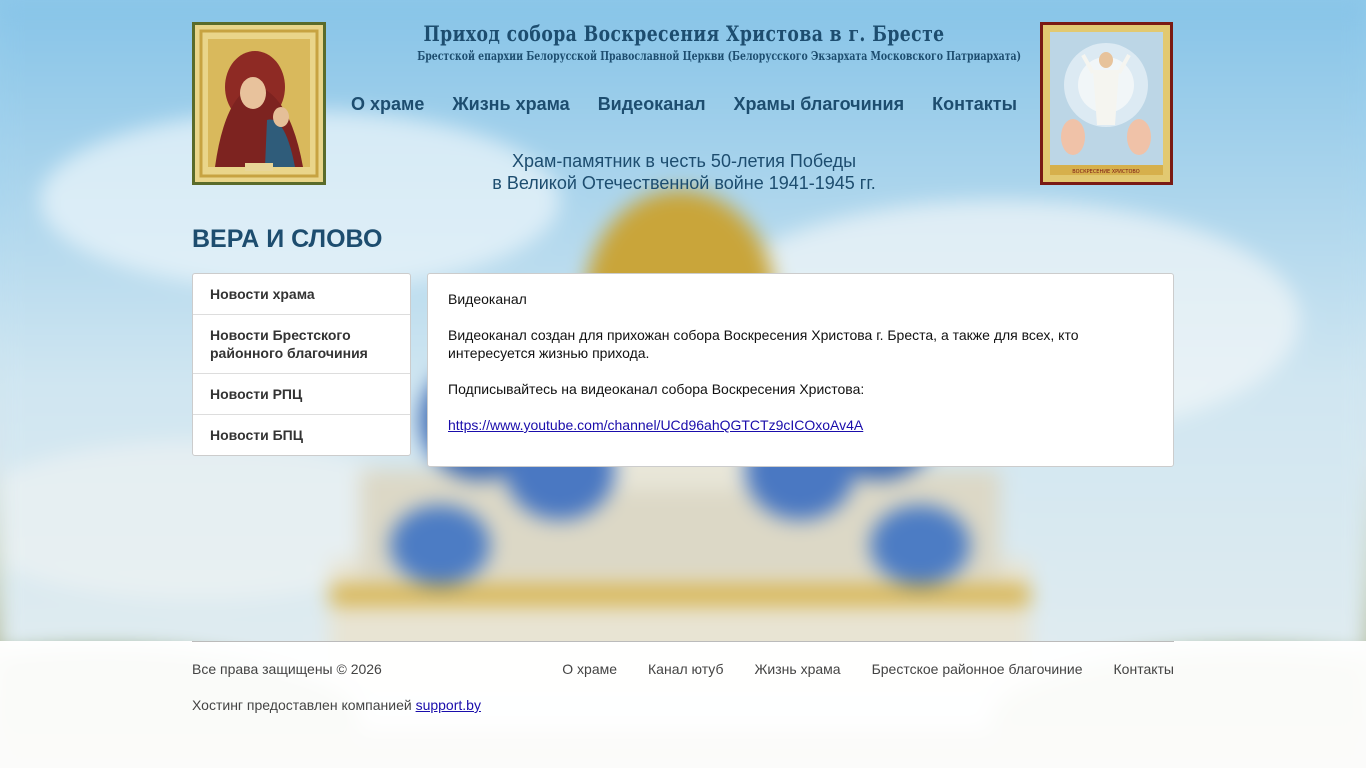 Image resolution: width=1366 pixels, height=768 pixels. Describe the element at coordinates (387, 104) in the screenshot. I see `nav-item-about: О храме` at that location.